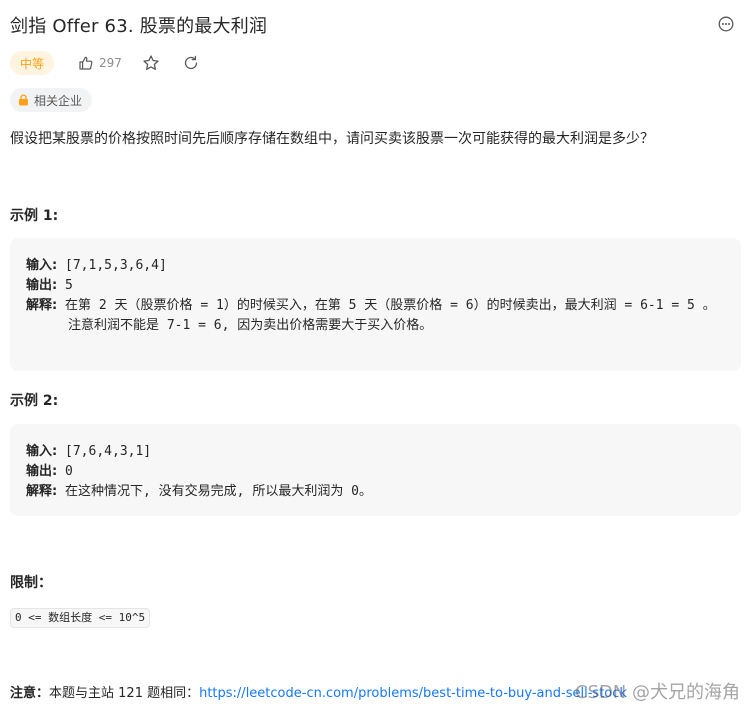  I want to click on like-button: 297, so click(100, 63).